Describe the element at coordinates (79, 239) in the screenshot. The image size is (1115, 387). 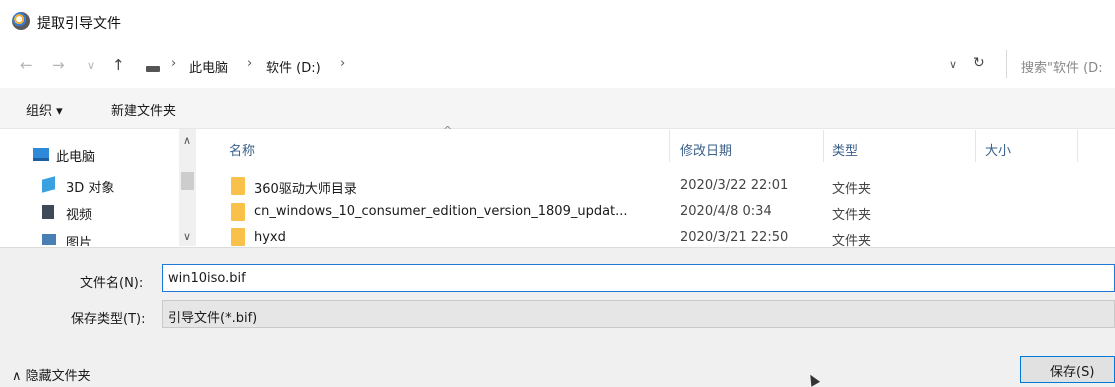
I see `nav-item-pictures: 图片` at that location.